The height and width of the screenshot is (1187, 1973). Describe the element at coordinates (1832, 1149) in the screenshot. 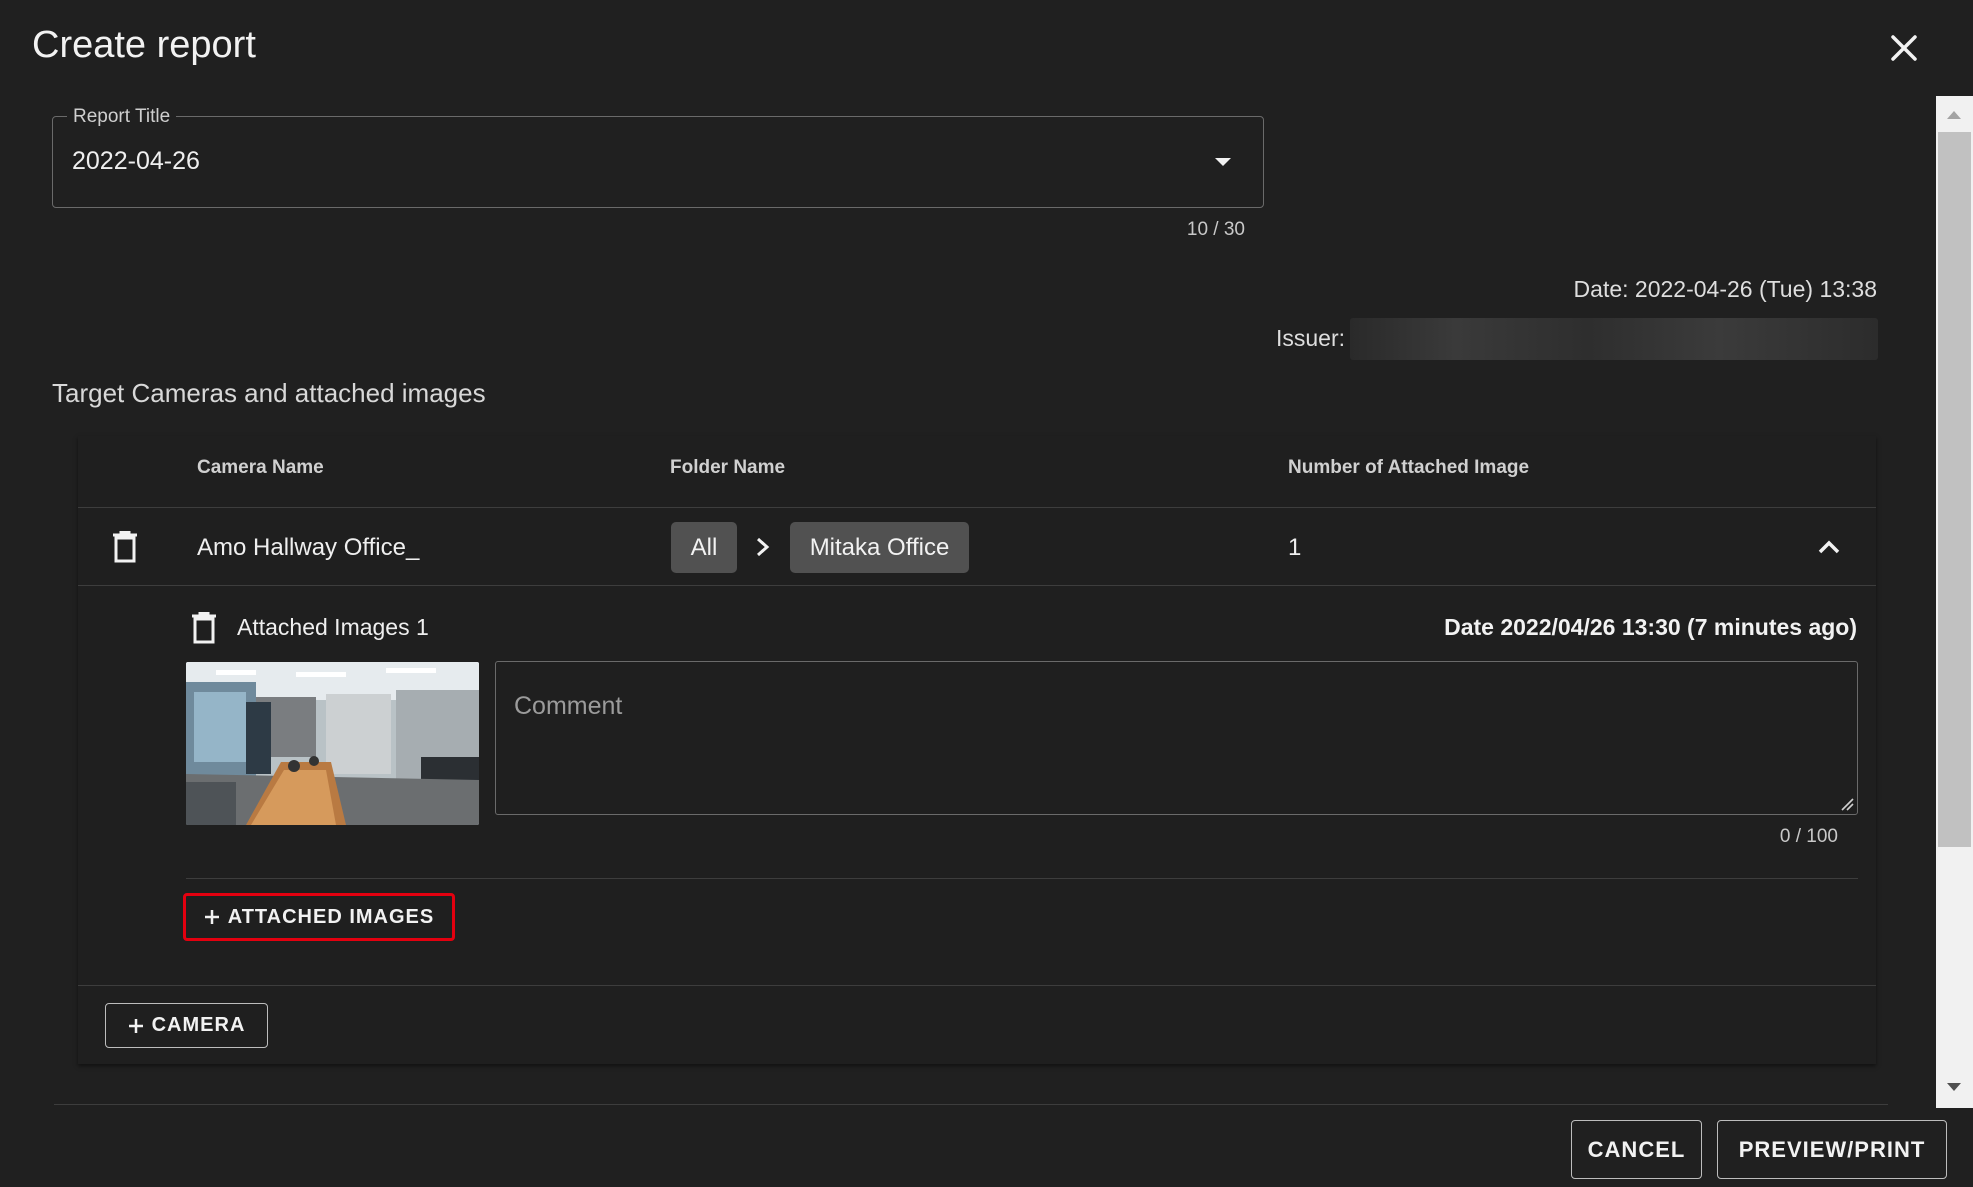

I see `preview-print-button: PREVIEW/PRINT` at that location.